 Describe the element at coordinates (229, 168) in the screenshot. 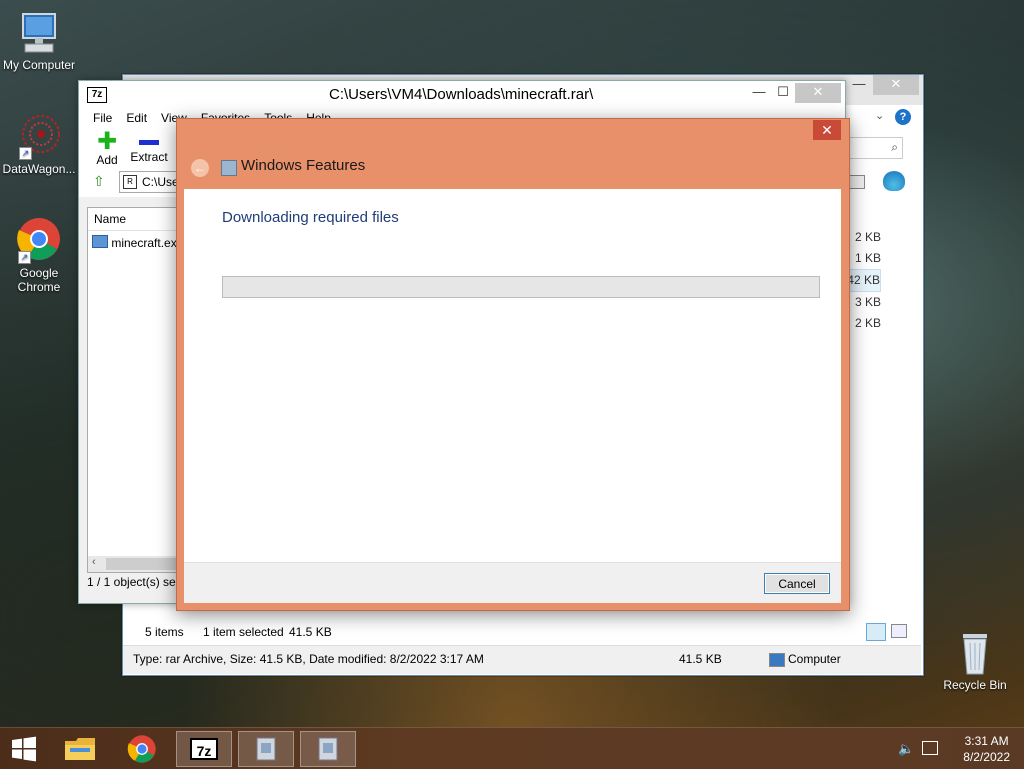

I see `windows-features-icon` at that location.